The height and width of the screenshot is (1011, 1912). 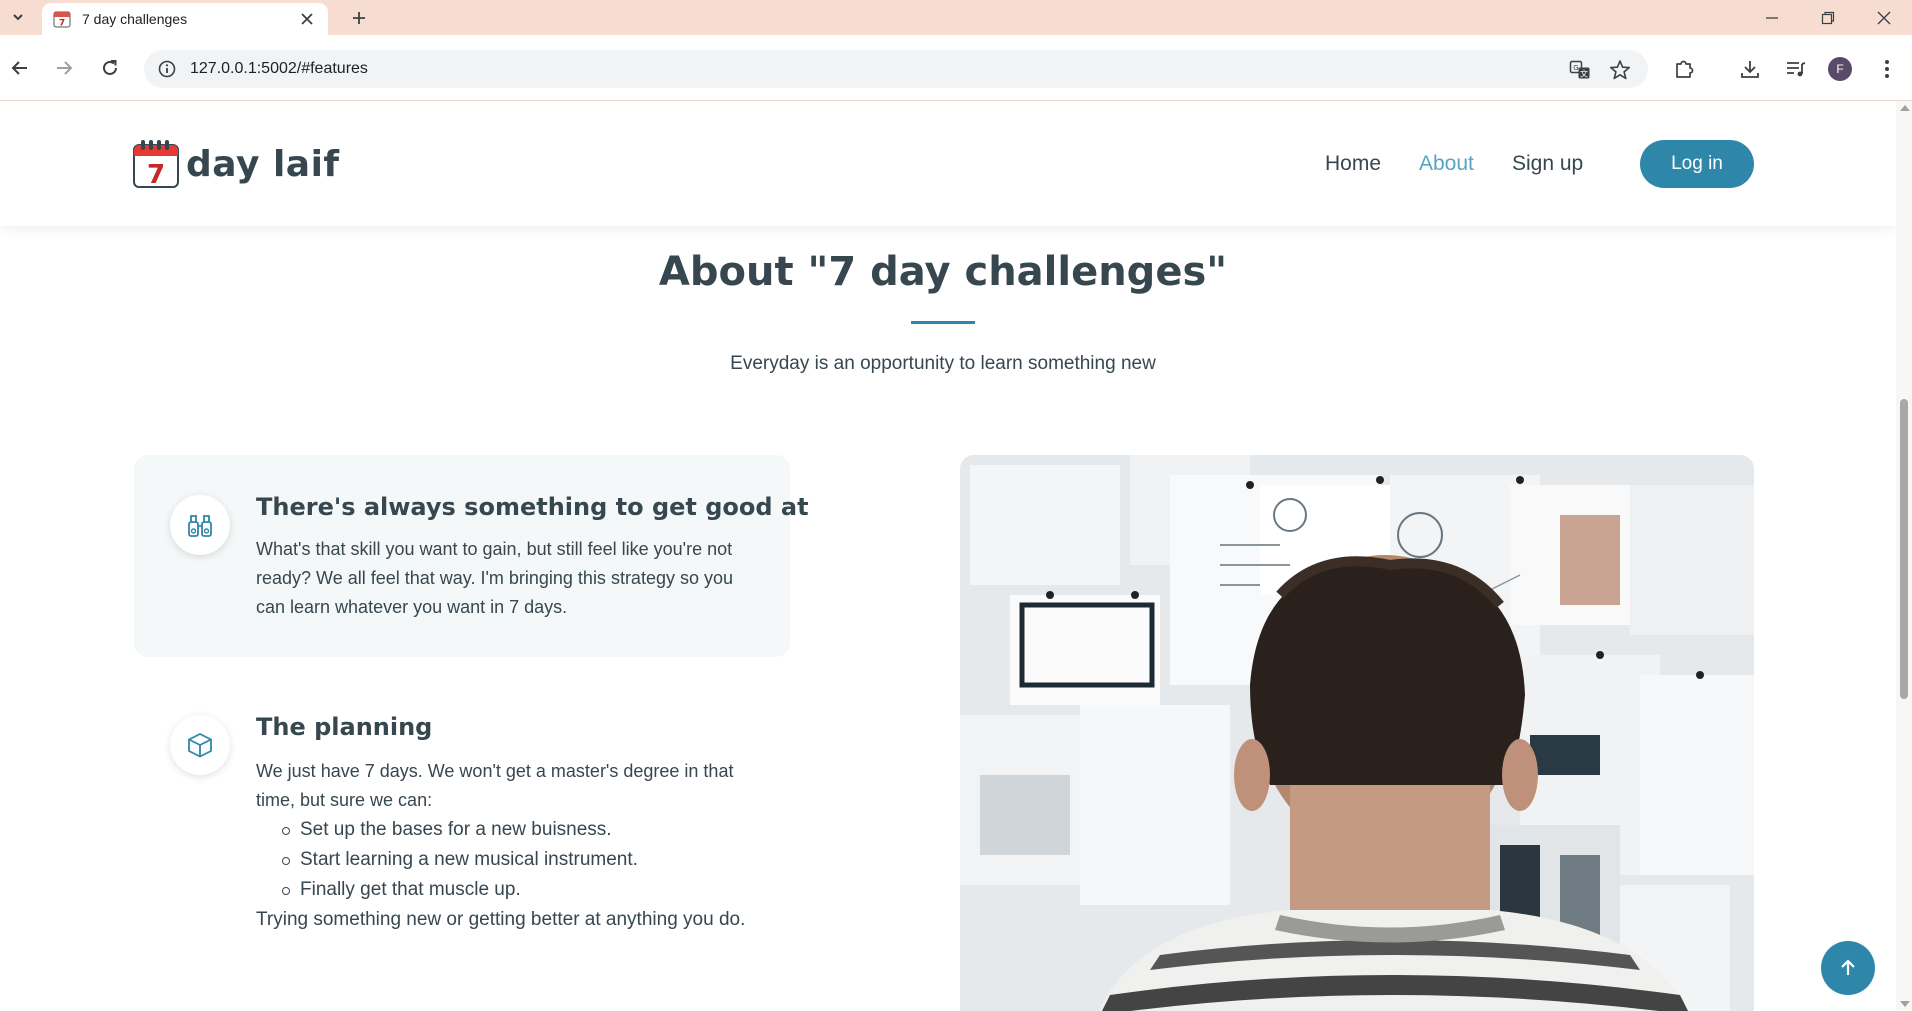 What do you see at coordinates (1584, 74) in the screenshot?
I see `svg-text: 文` at bounding box center [1584, 74].